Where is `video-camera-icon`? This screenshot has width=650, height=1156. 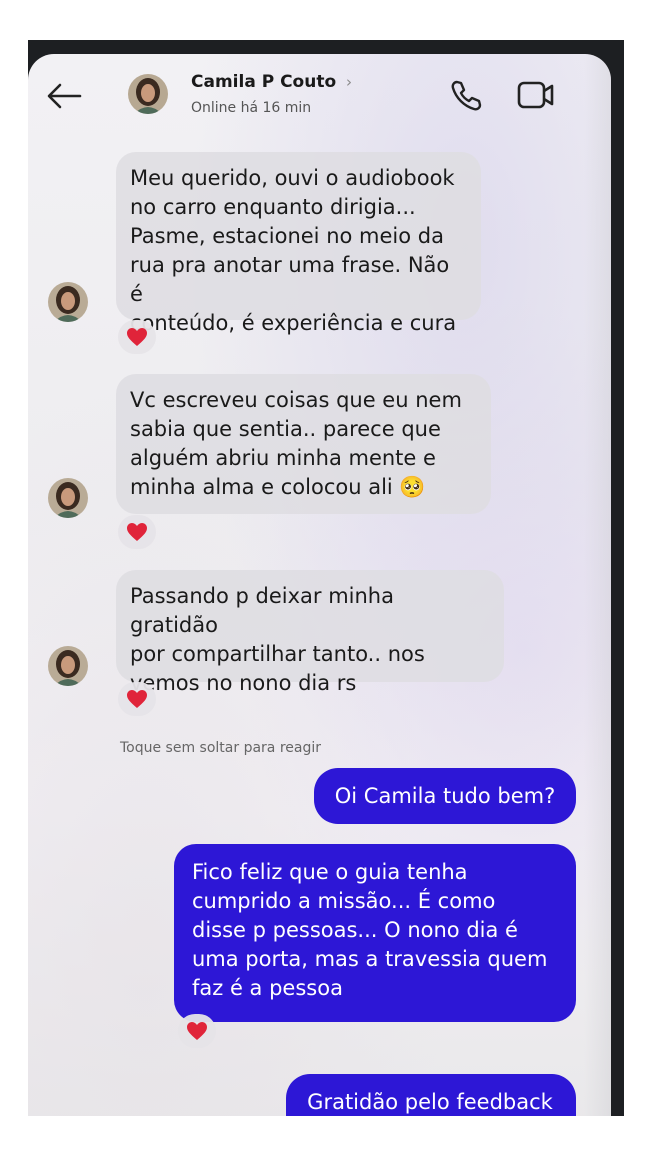 video-camera-icon is located at coordinates (536, 95).